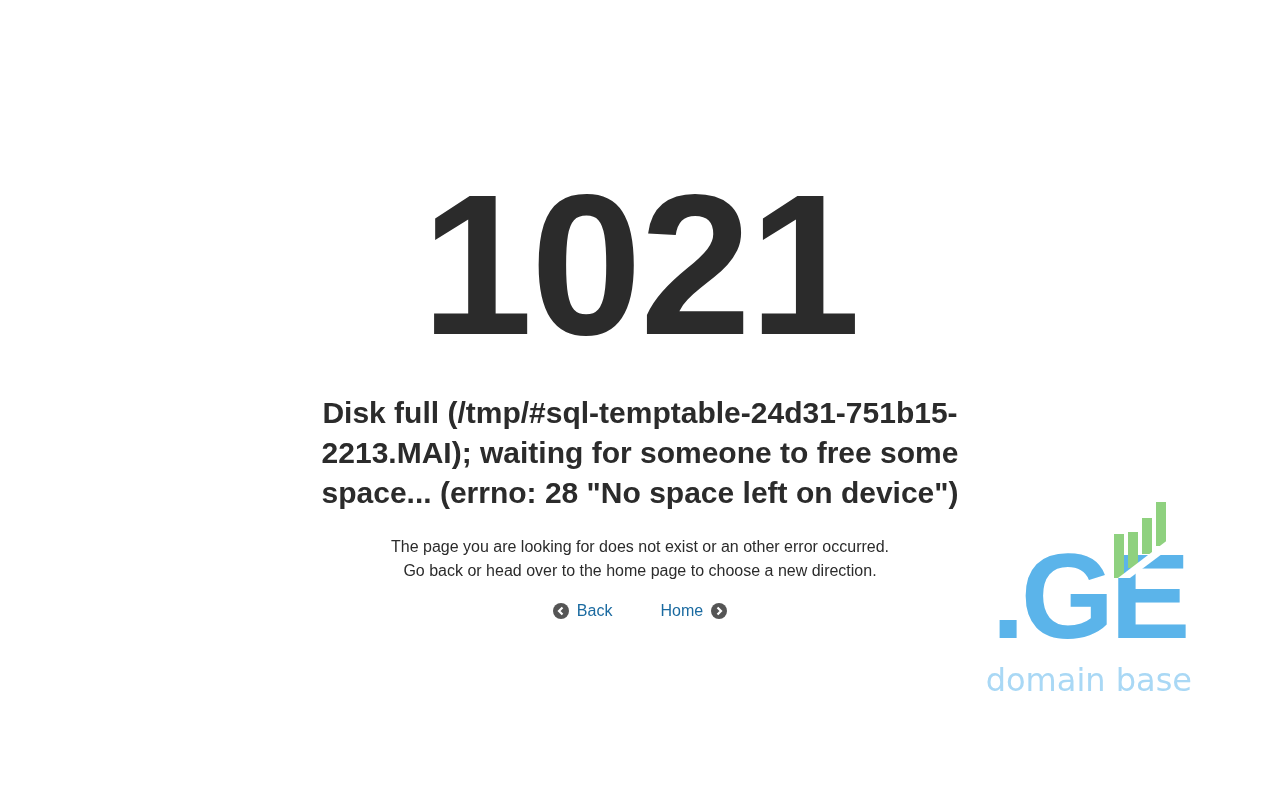 The image size is (1280, 800). What do you see at coordinates (640, 571) in the screenshot?
I see `info-text: Go back or head over to the home page to choose a new direction.` at bounding box center [640, 571].